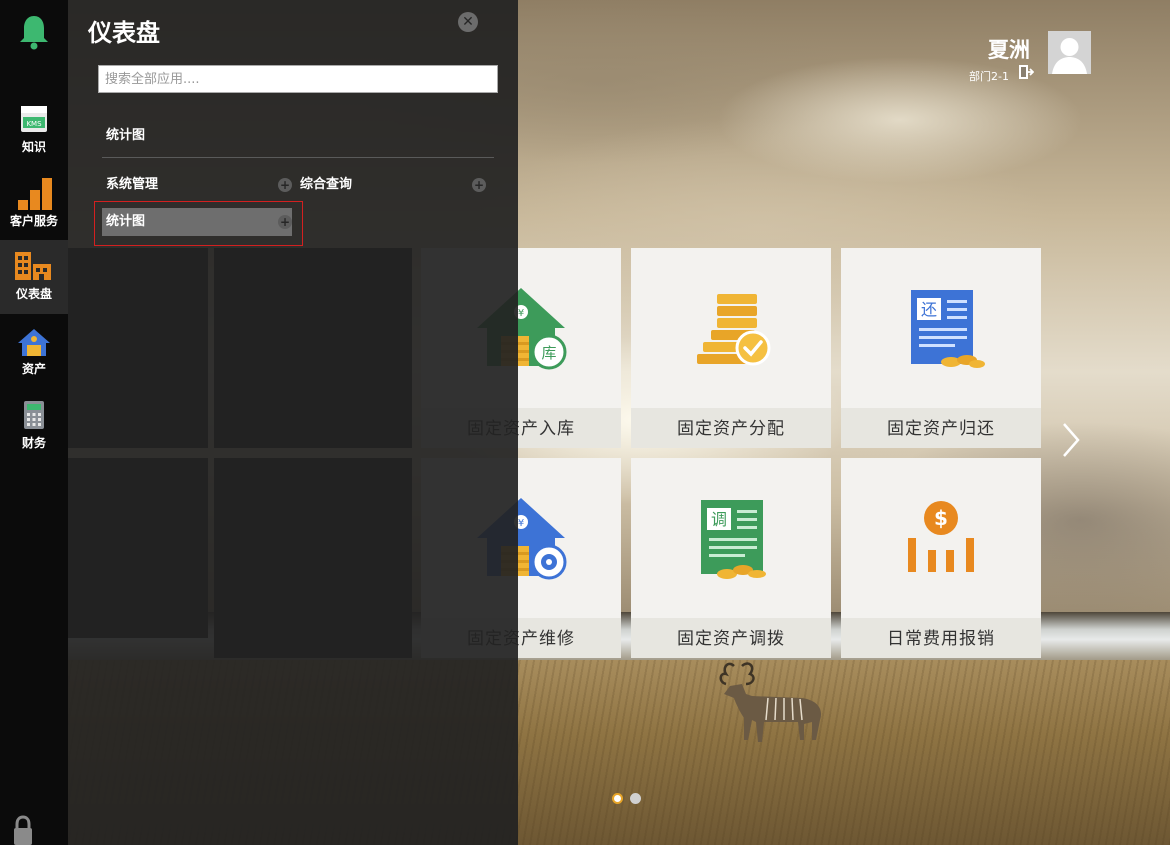 Image resolution: width=1170 pixels, height=845 pixels. I want to click on nav-label: 财务, so click(33, 443).